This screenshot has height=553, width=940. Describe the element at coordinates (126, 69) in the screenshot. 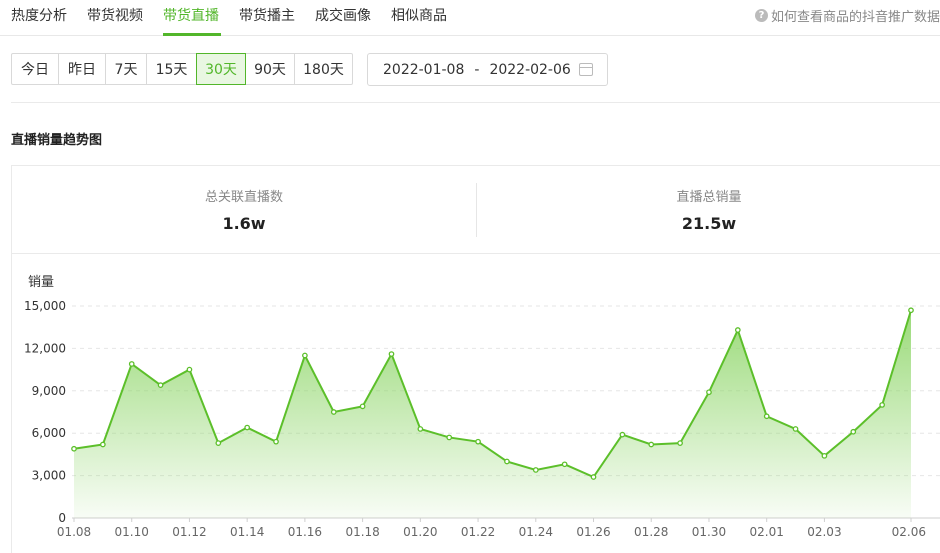

I see `range-7d-button: 7天` at that location.